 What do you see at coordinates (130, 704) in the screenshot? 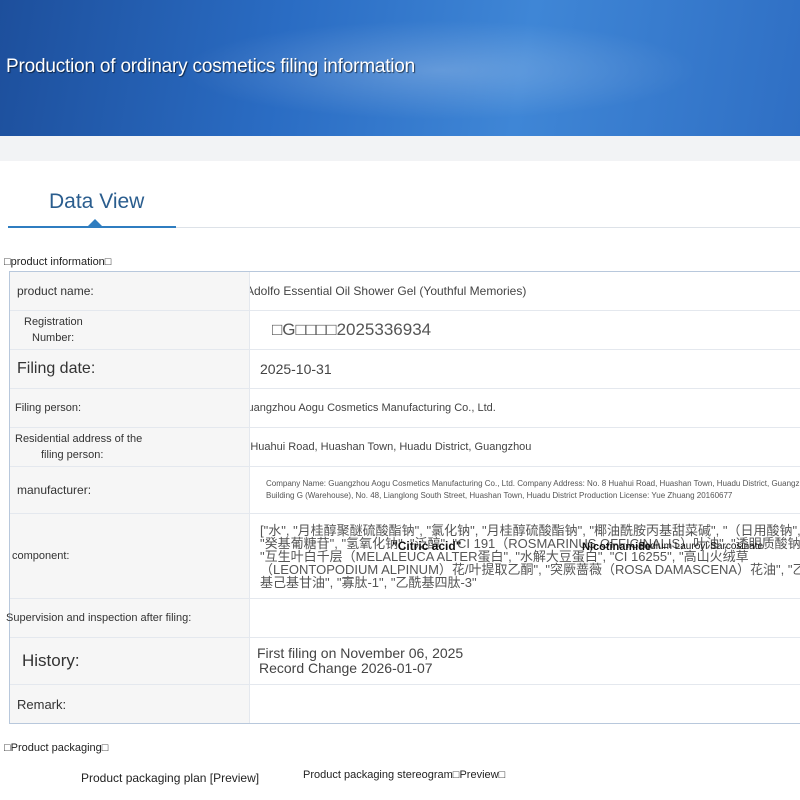
I see `label-remark: Remark:` at bounding box center [130, 704].